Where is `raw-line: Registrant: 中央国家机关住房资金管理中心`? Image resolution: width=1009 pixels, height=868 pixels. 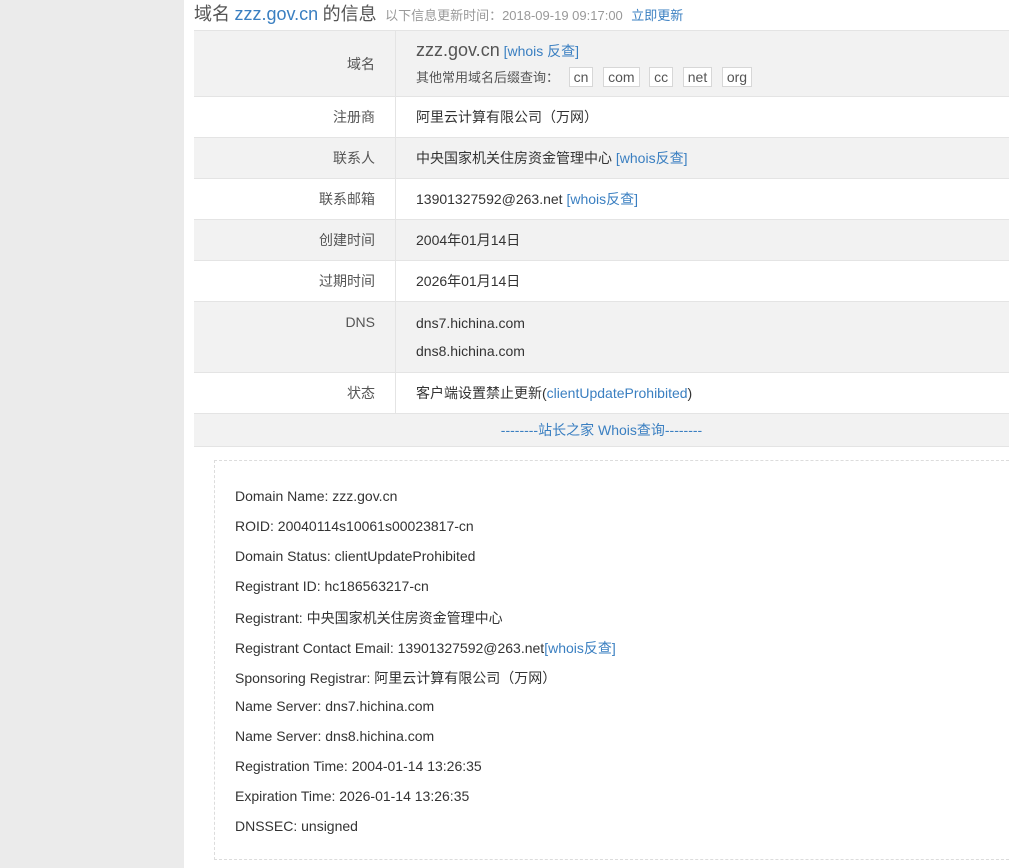 raw-line: Registrant: 中央国家机关住房资金管理中心 is located at coordinates (369, 618).